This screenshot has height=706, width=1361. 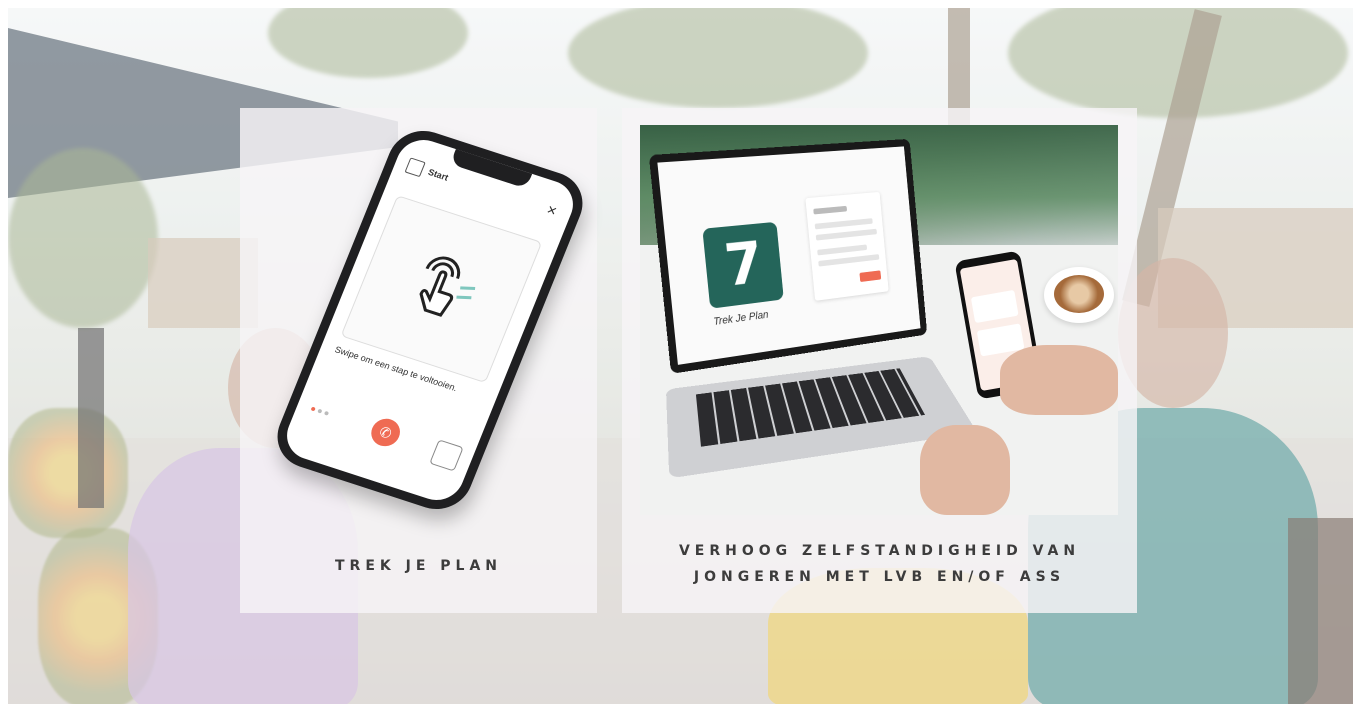 What do you see at coordinates (551, 211) in the screenshot?
I see `close-icon: ✕` at bounding box center [551, 211].